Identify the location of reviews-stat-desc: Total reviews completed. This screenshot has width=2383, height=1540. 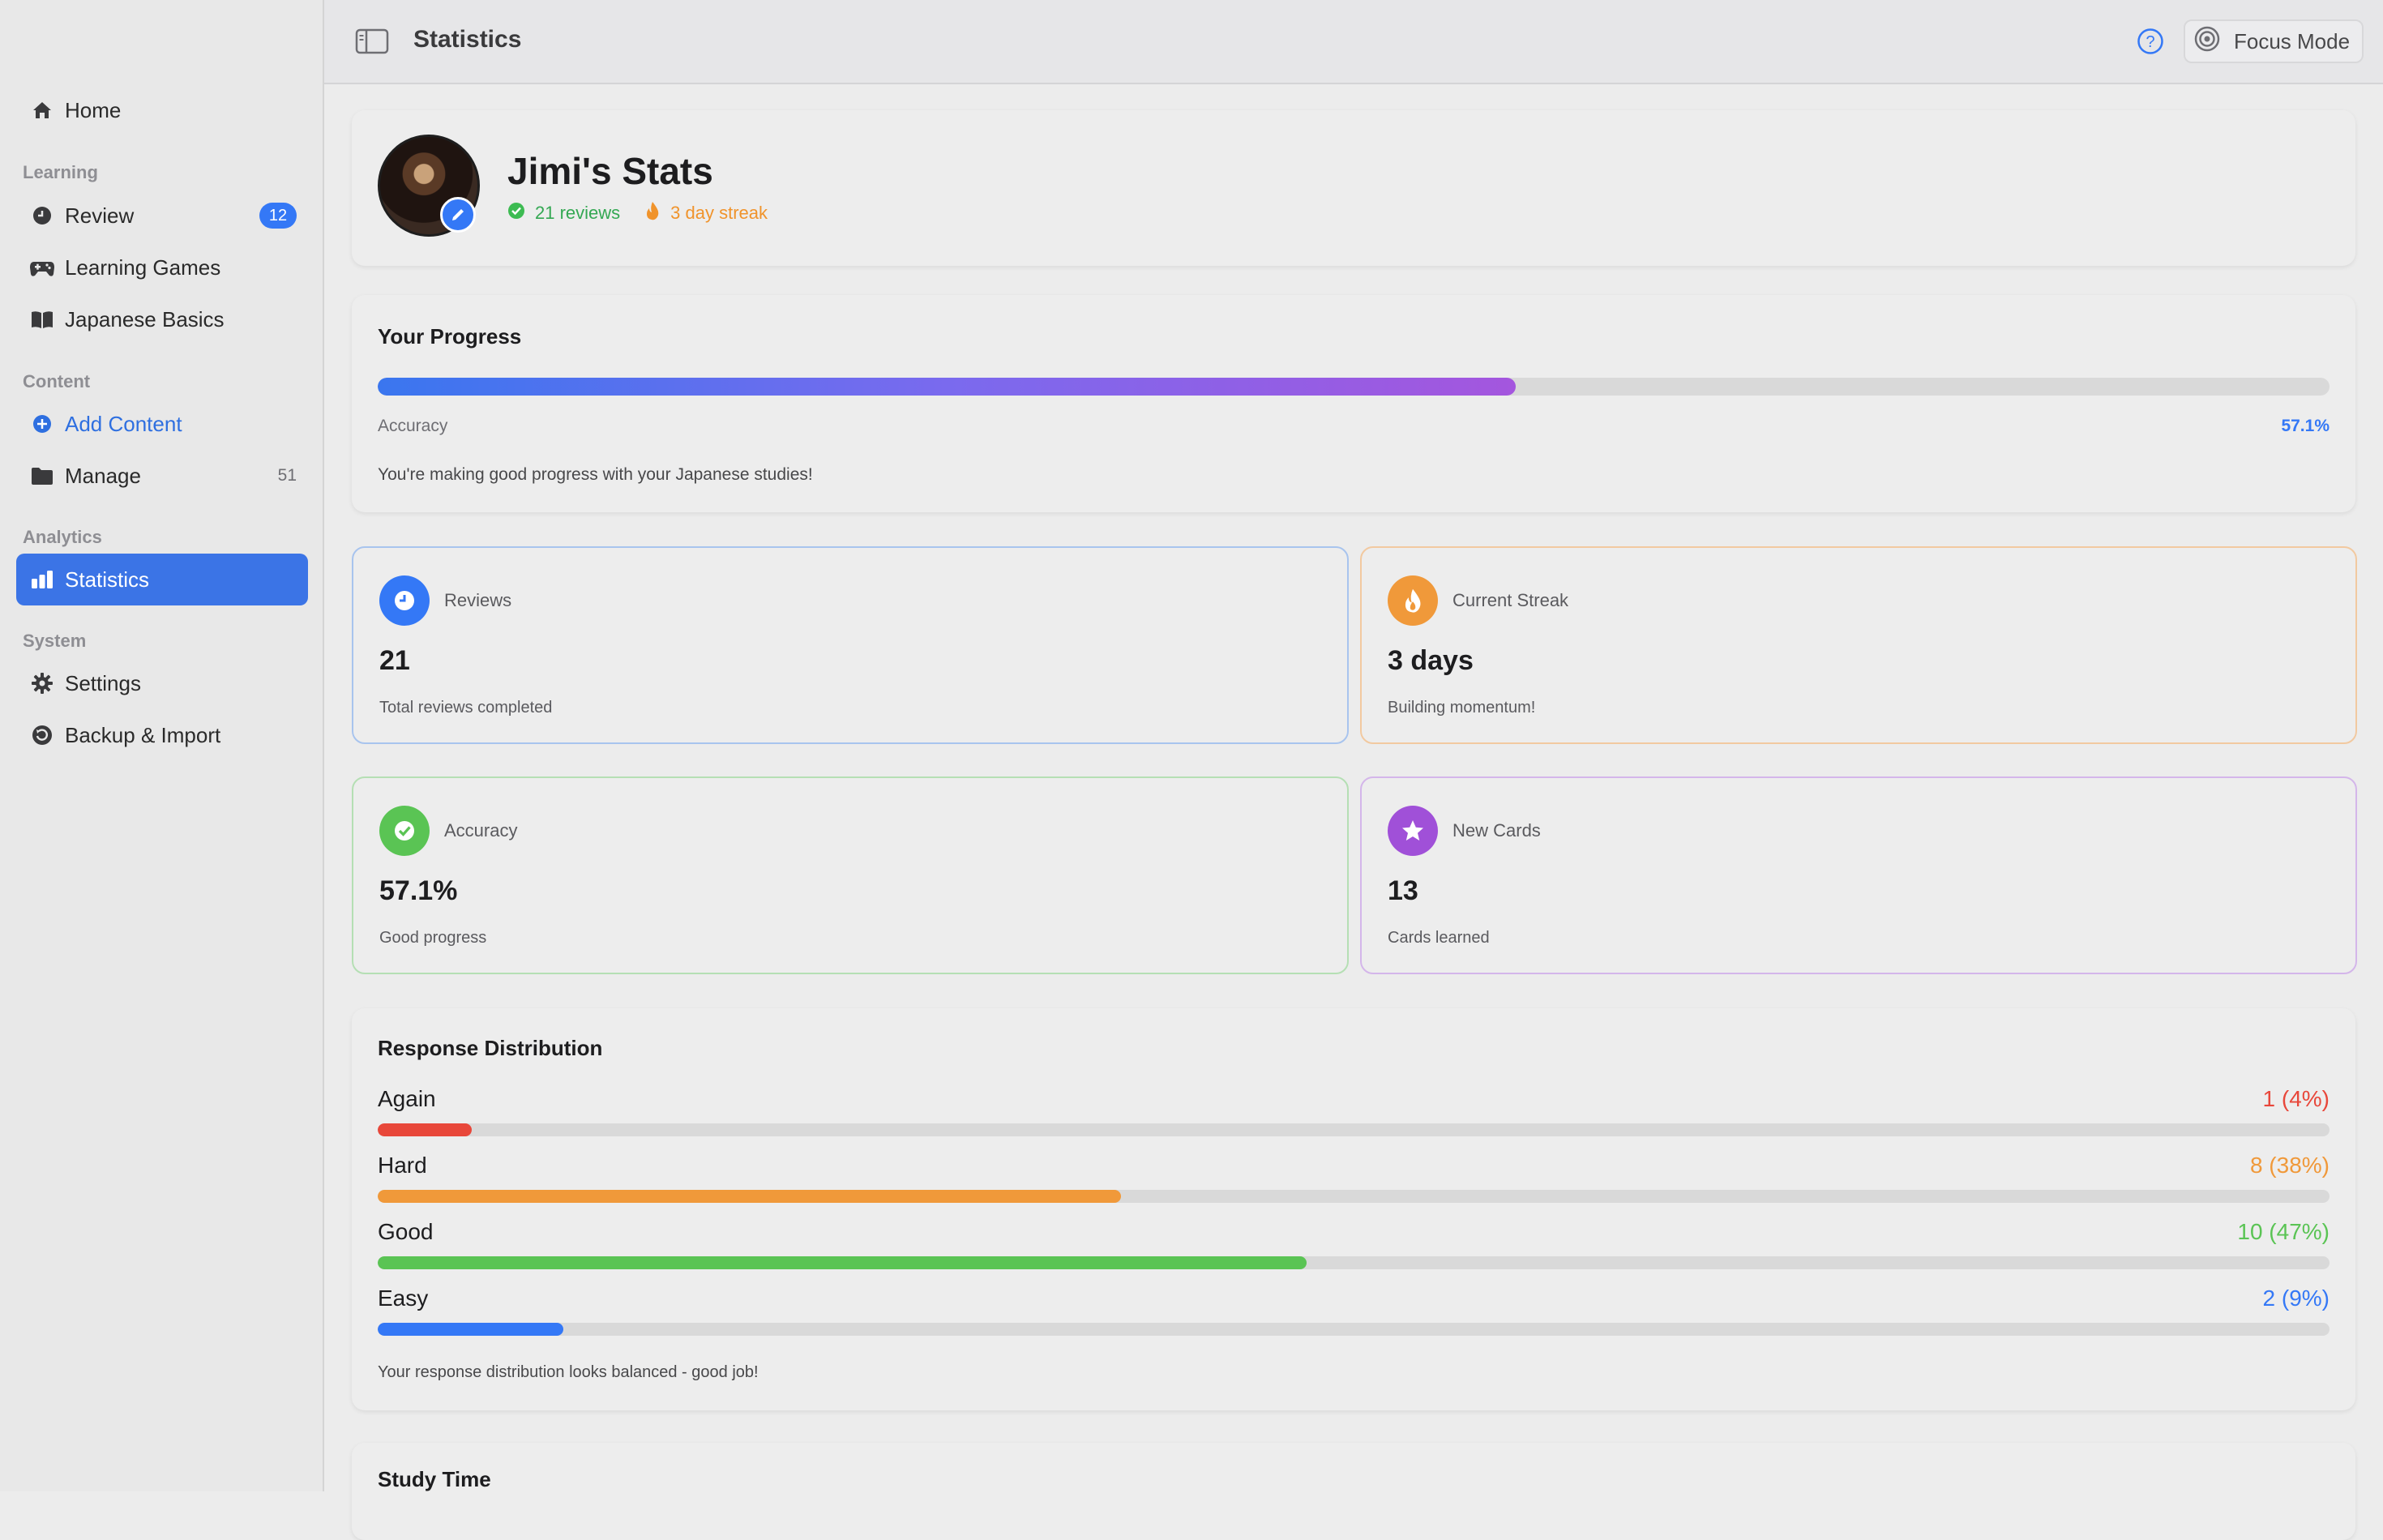
(466, 708).